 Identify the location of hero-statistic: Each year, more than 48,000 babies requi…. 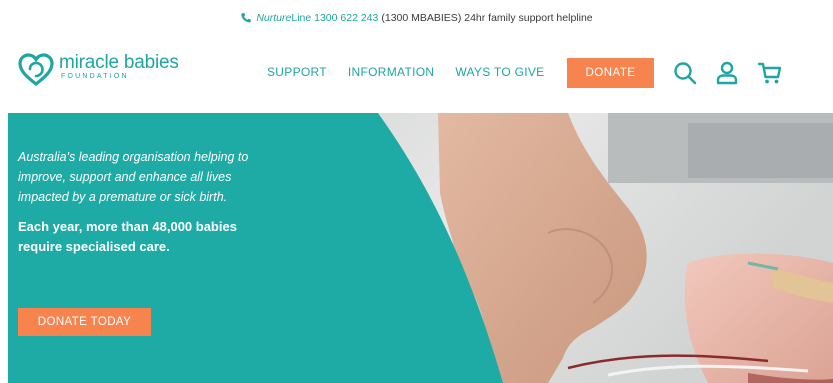
(127, 236).